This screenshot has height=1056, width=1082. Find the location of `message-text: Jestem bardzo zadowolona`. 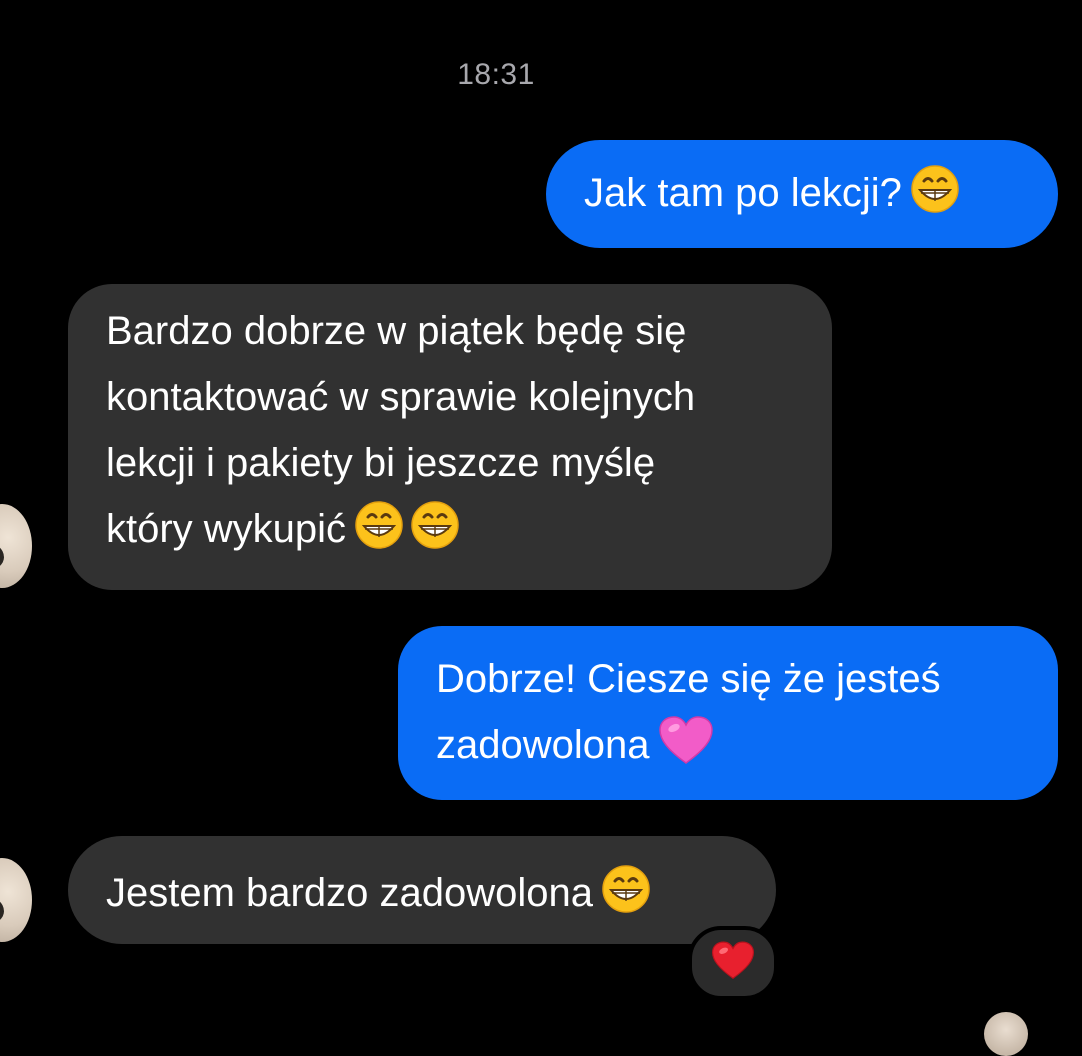

message-text: Jestem bardzo zadowolona is located at coordinates (349, 893).